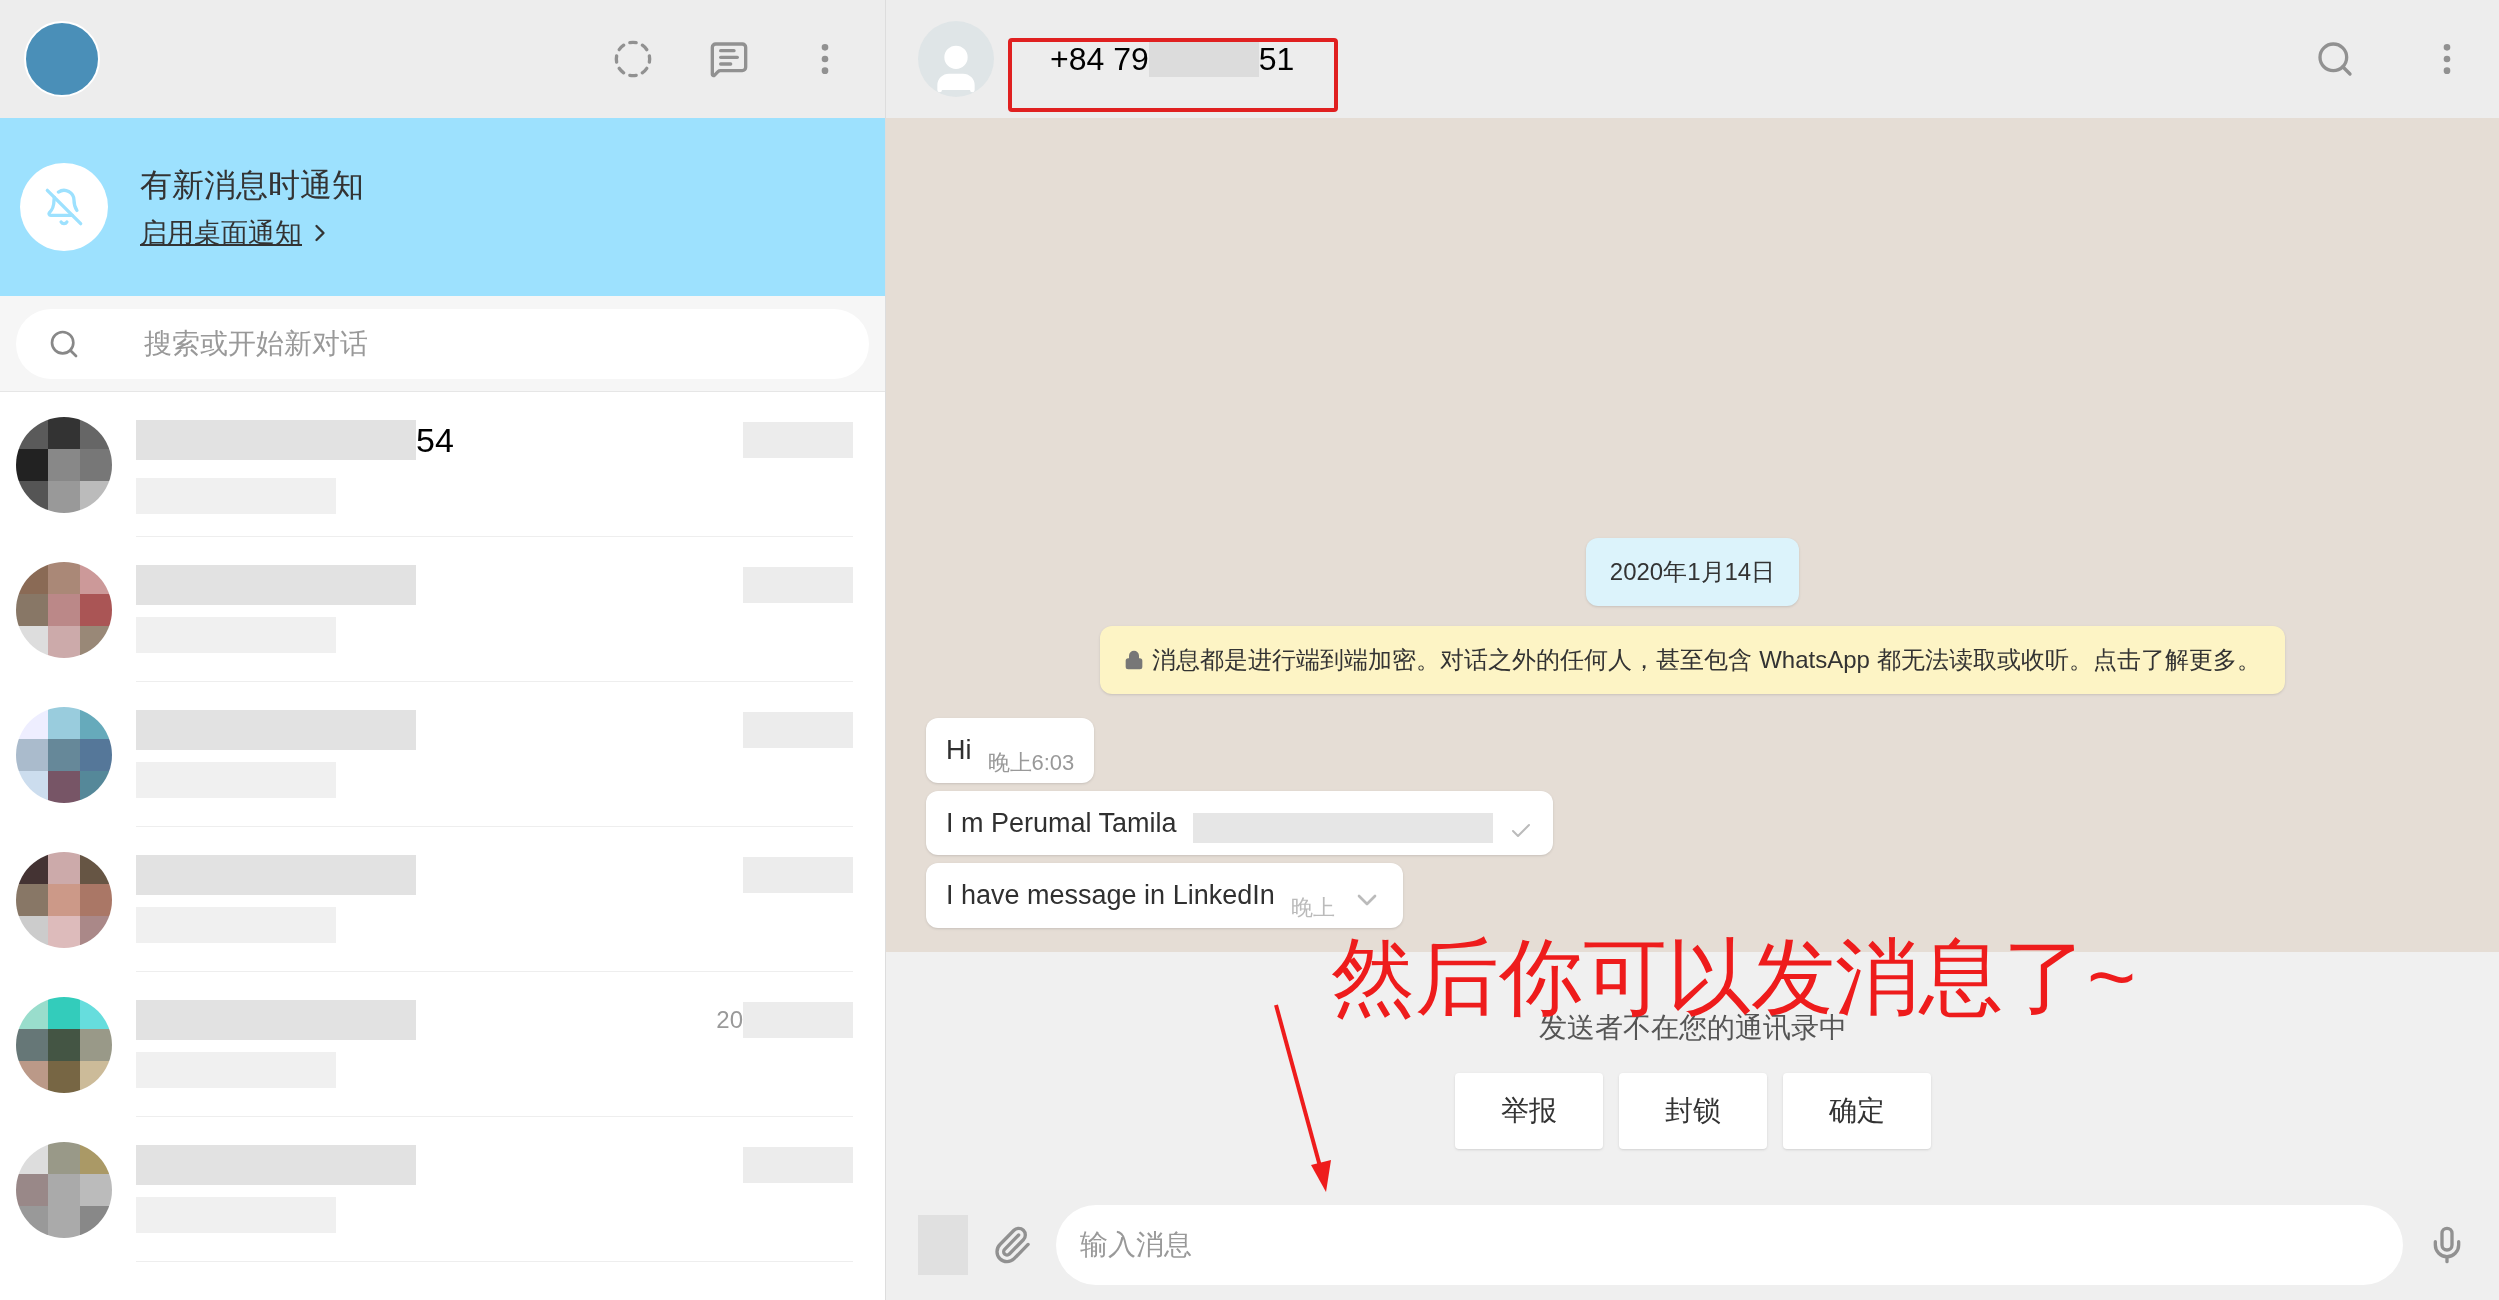 The image size is (2499, 1300). What do you see at coordinates (1031, 762) in the screenshot?
I see `message-time: 晚上6:03` at bounding box center [1031, 762].